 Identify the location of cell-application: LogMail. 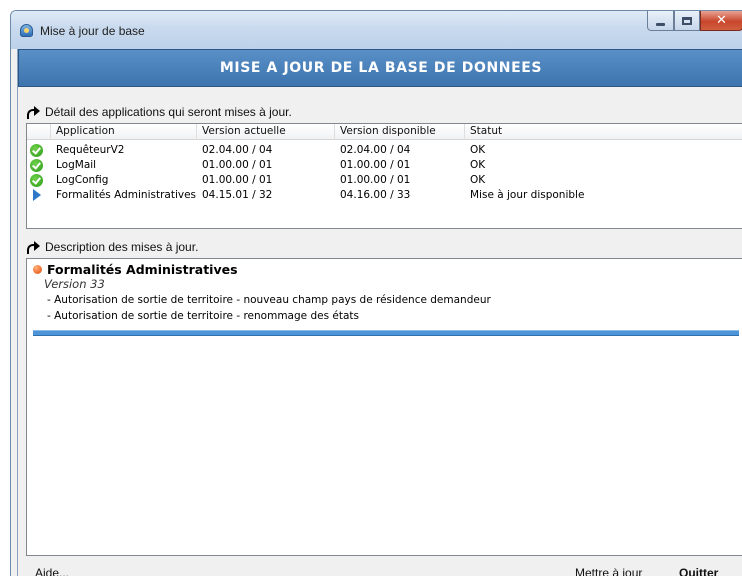
(76, 165).